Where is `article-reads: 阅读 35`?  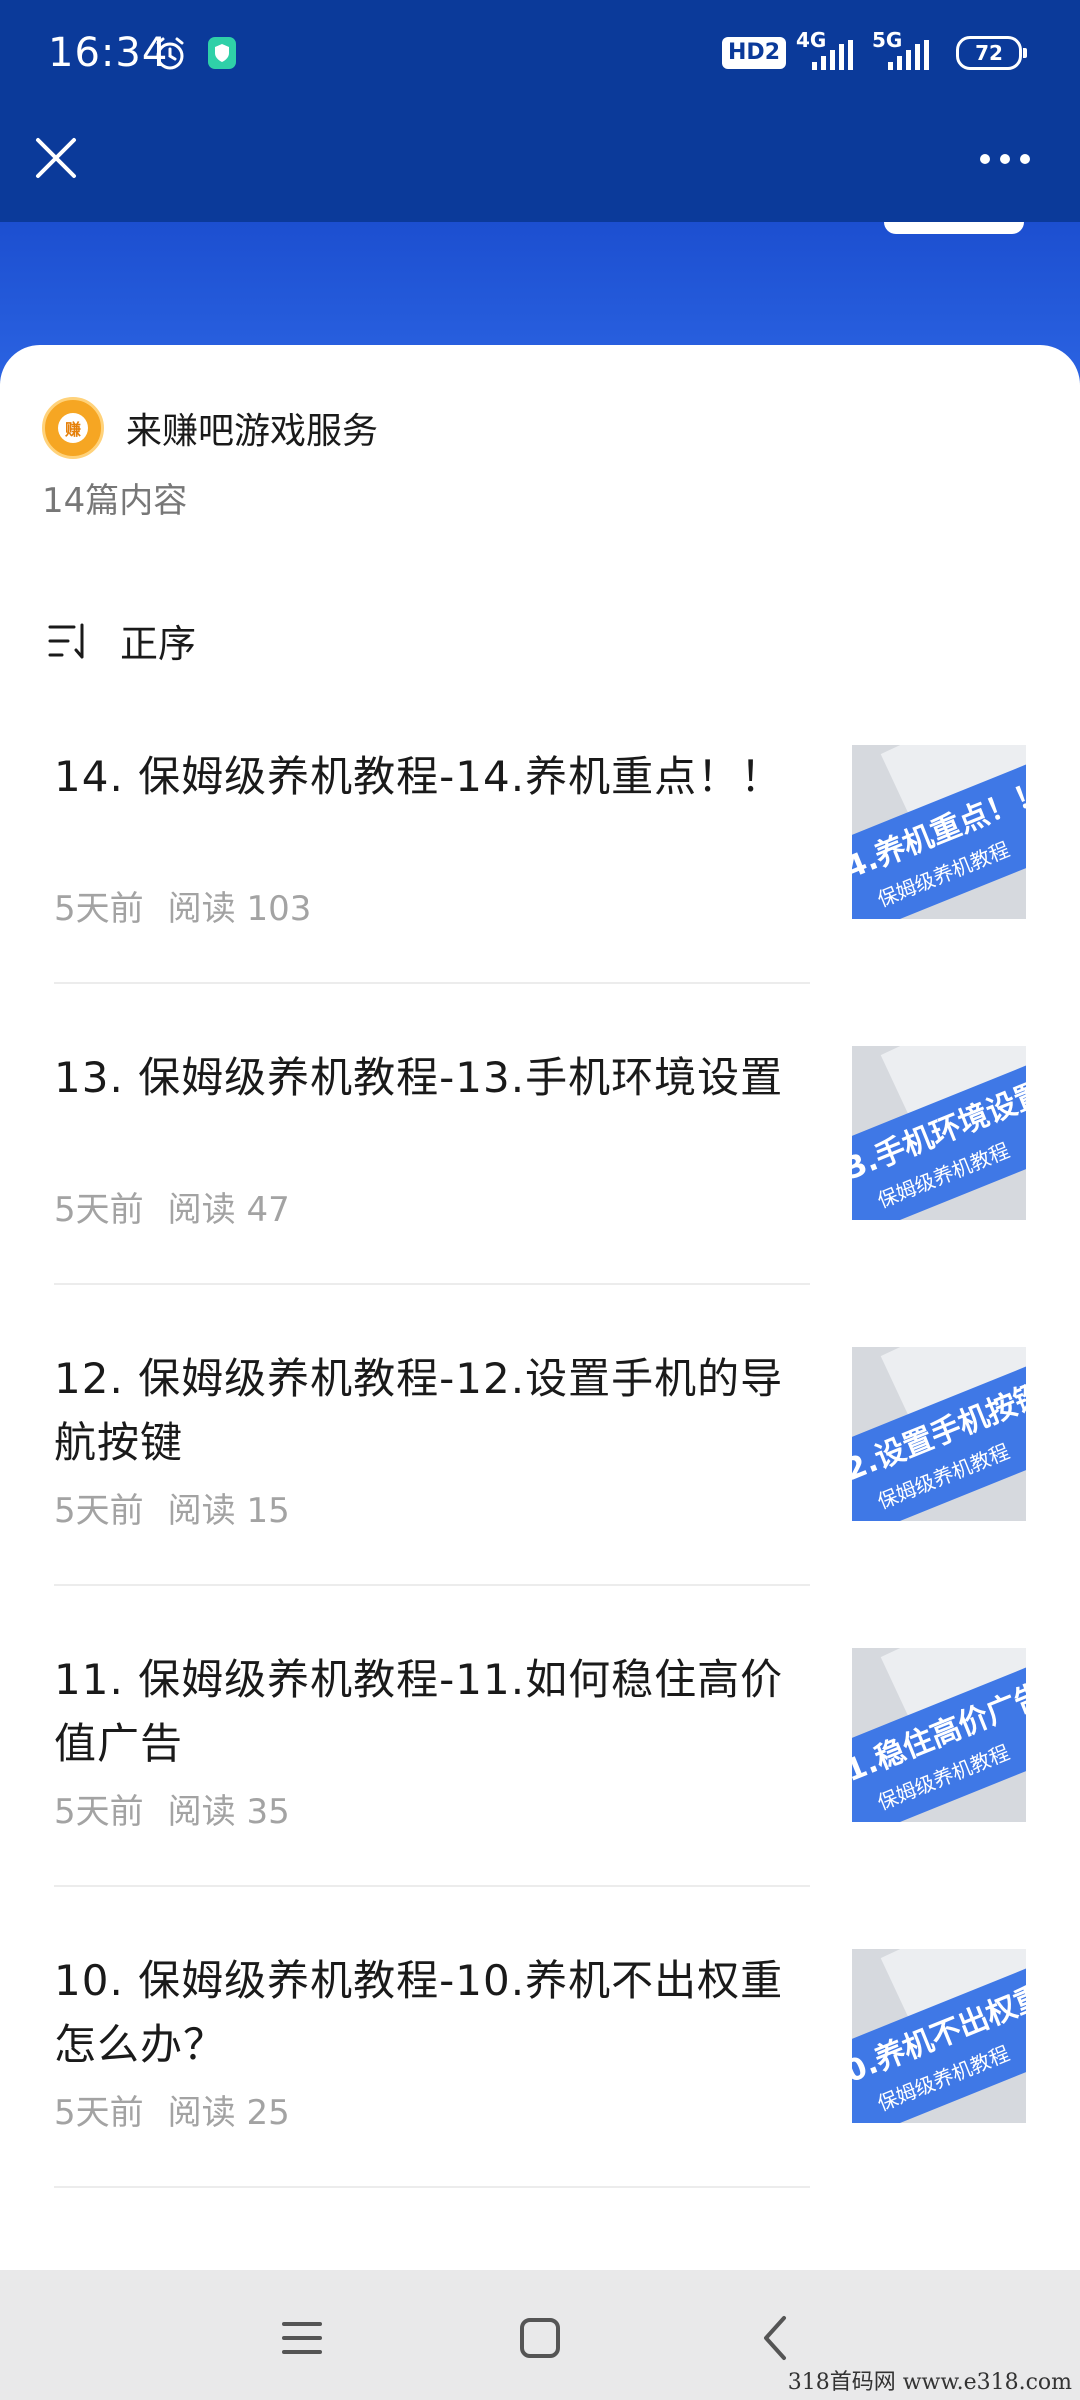
article-reads: 阅读 35 is located at coordinates (228, 1812).